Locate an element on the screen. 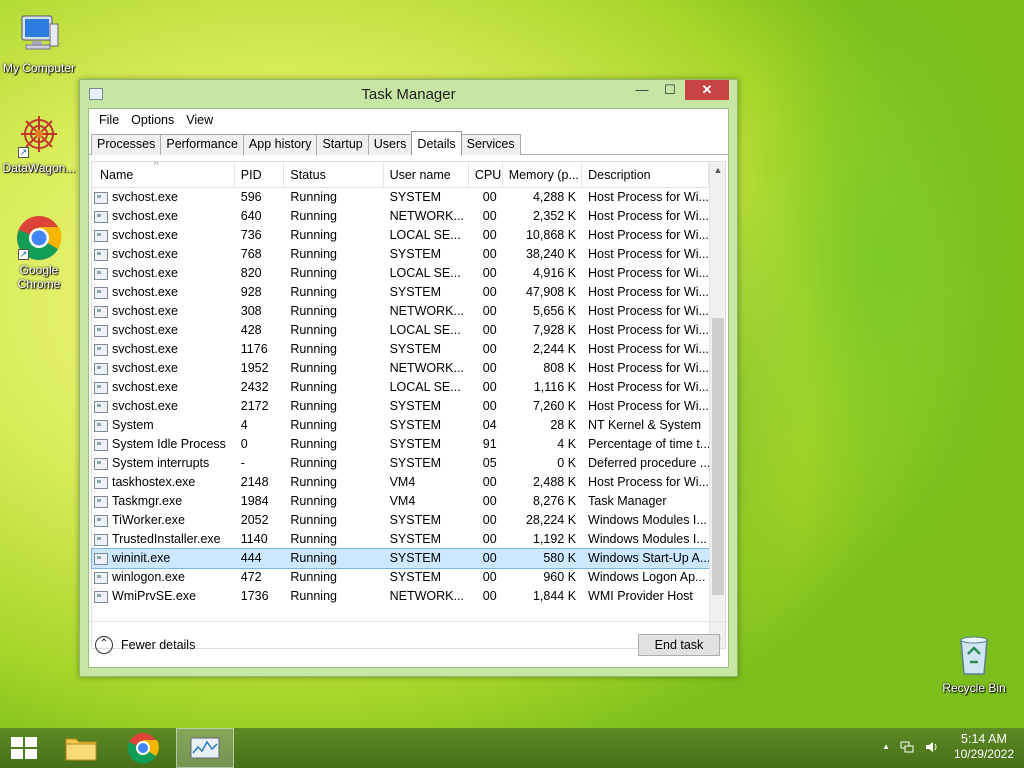 This screenshot has width=1024, height=768. scrollbar-thumb is located at coordinates (718, 456).